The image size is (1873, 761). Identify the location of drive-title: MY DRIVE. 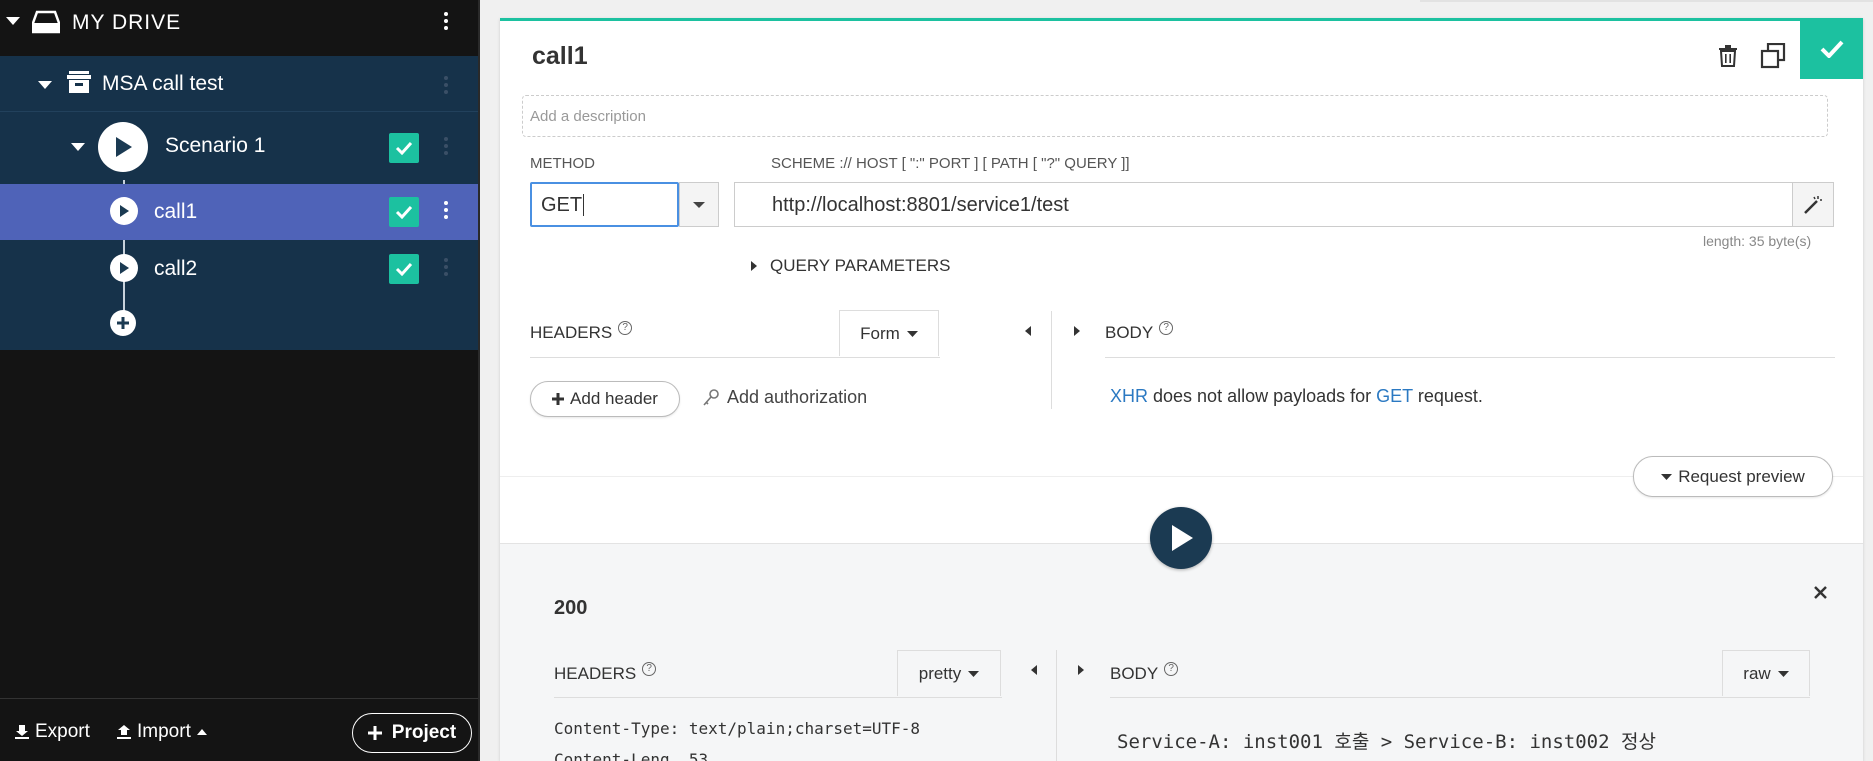
(127, 22).